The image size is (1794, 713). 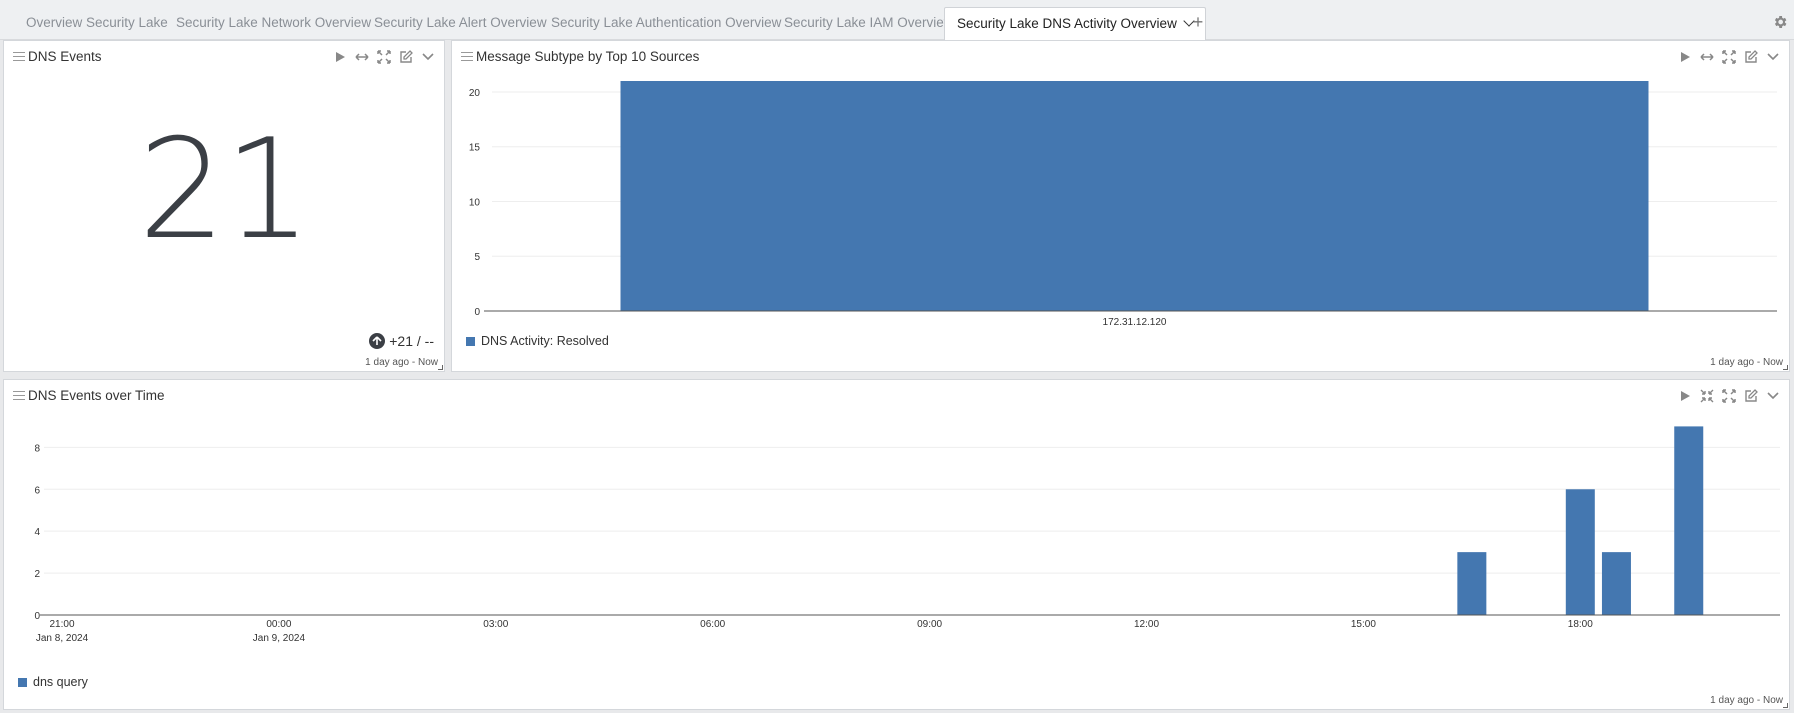 I want to click on chart-legend: DNS Activity: Resolved, so click(x=537, y=341).